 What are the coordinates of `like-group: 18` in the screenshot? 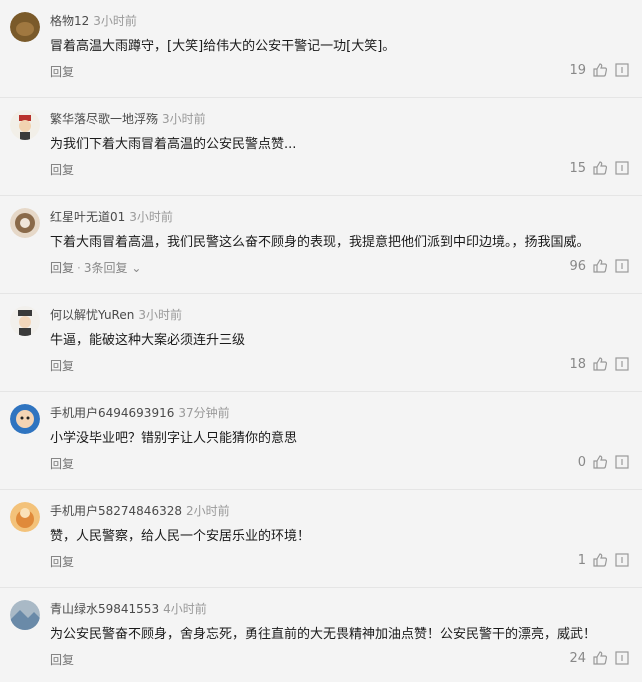 It's located at (599, 364).